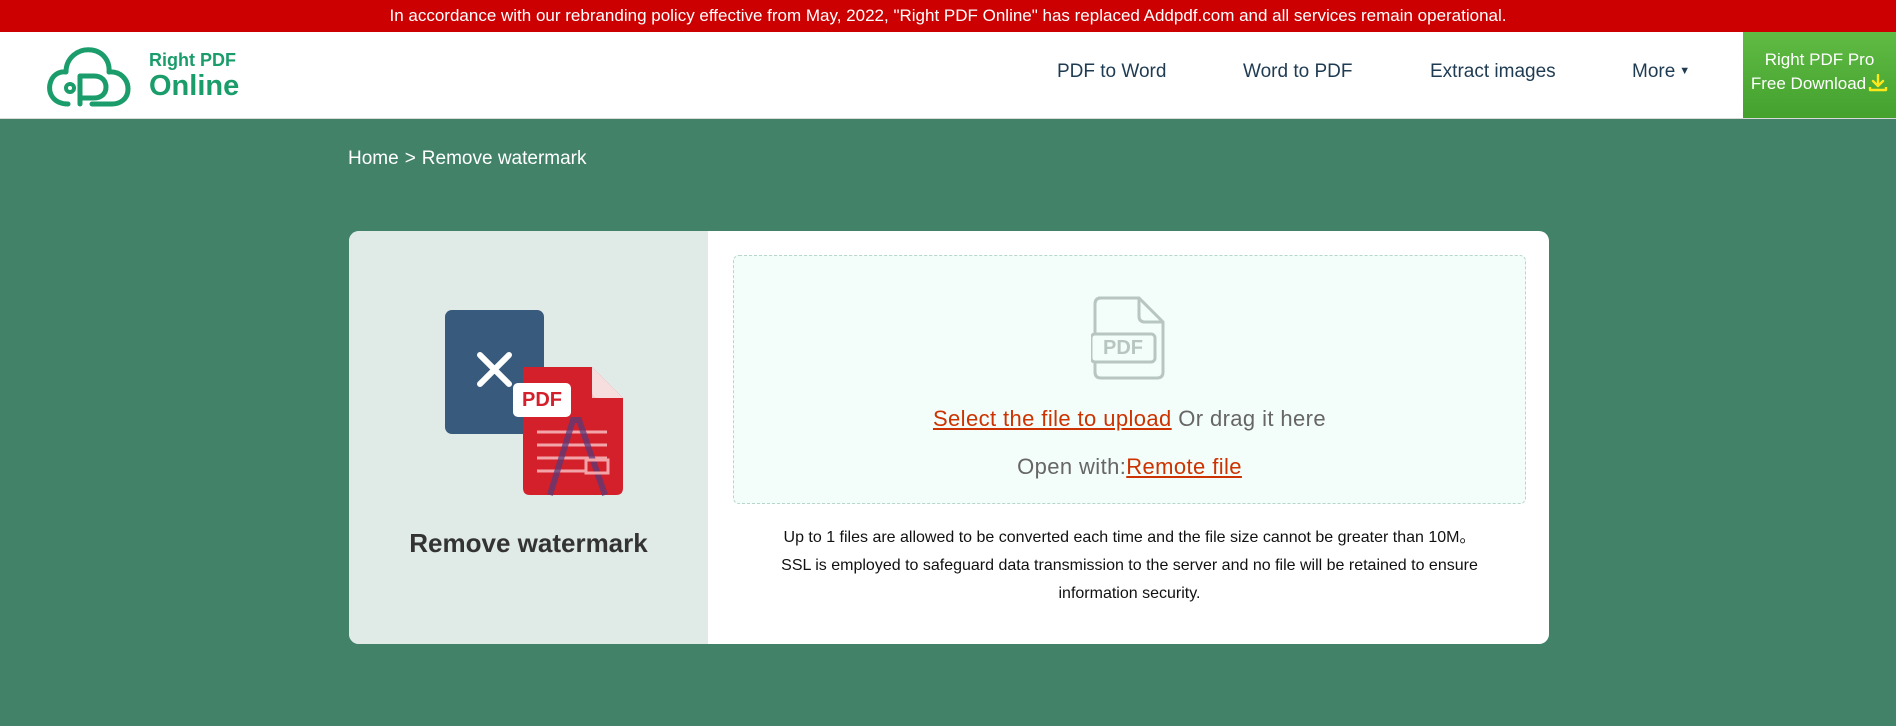 This screenshot has width=1896, height=726. I want to click on remote-open-row: Open with:Remote file, so click(1129, 467).